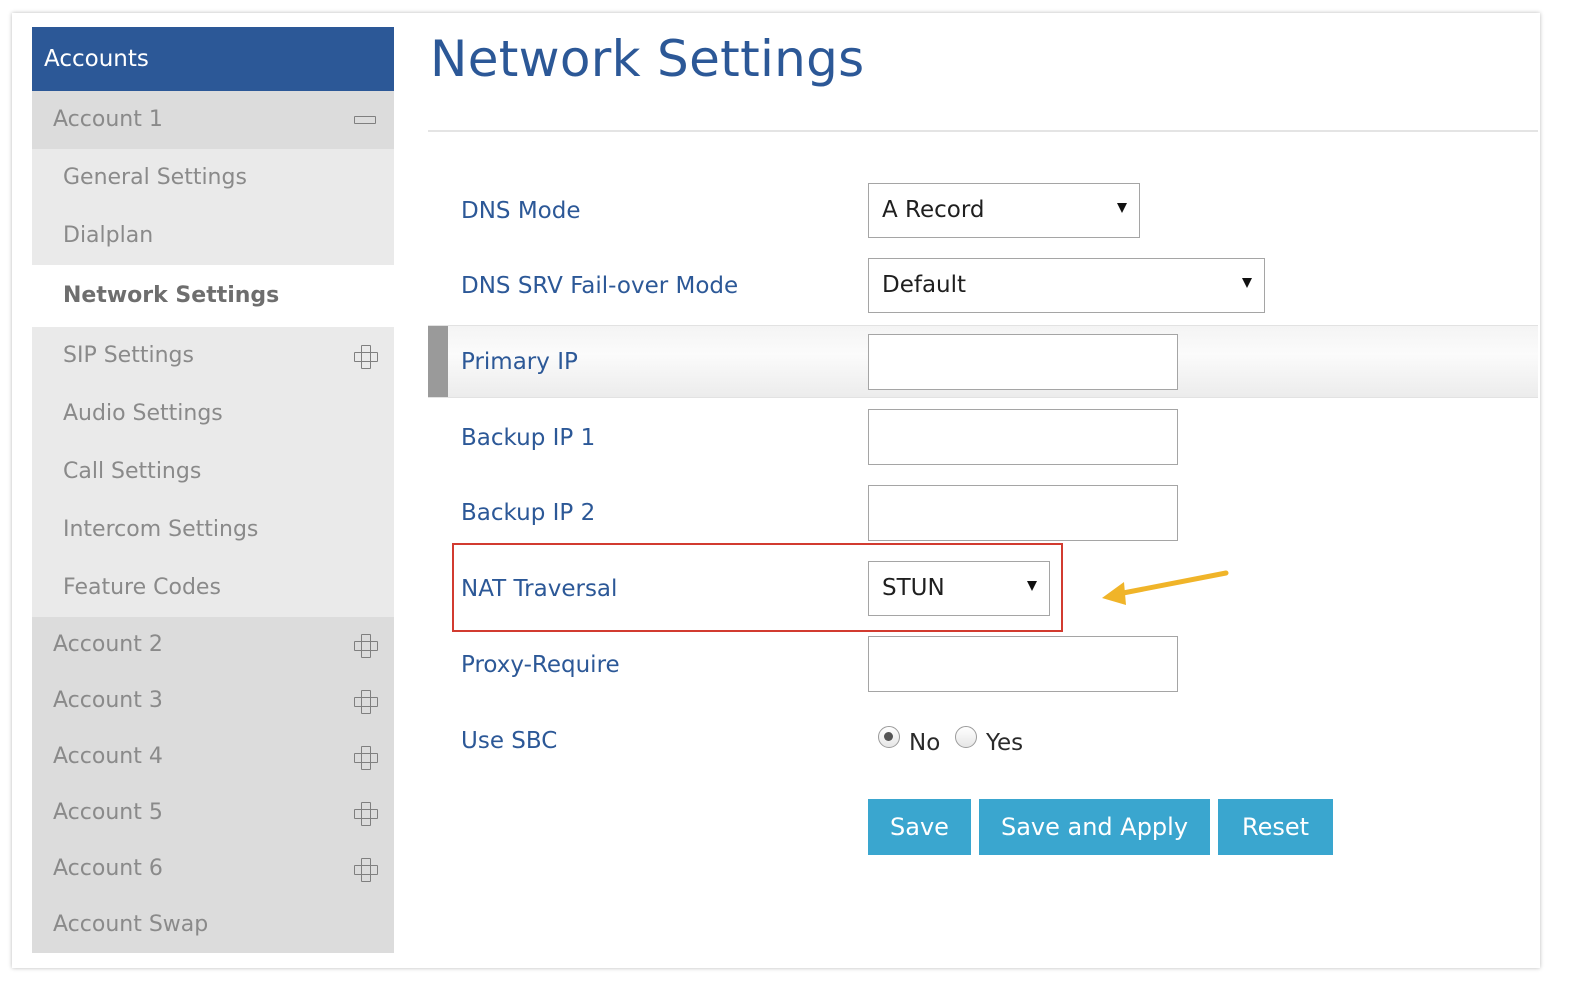  What do you see at coordinates (161, 529) in the screenshot?
I see `sidebar-item-label: Intercom Settings` at bounding box center [161, 529].